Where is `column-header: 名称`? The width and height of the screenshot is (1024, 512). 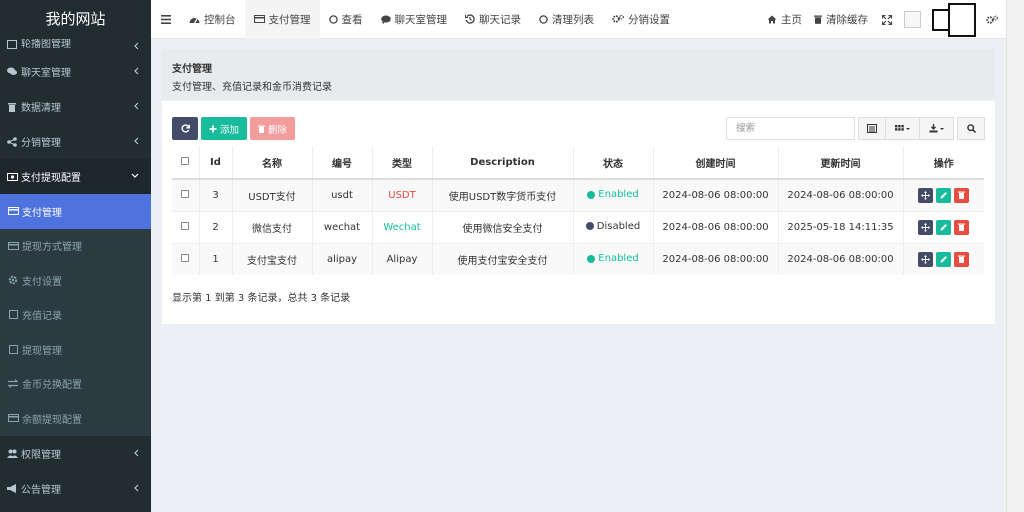 column-header: 名称 is located at coordinates (272, 163).